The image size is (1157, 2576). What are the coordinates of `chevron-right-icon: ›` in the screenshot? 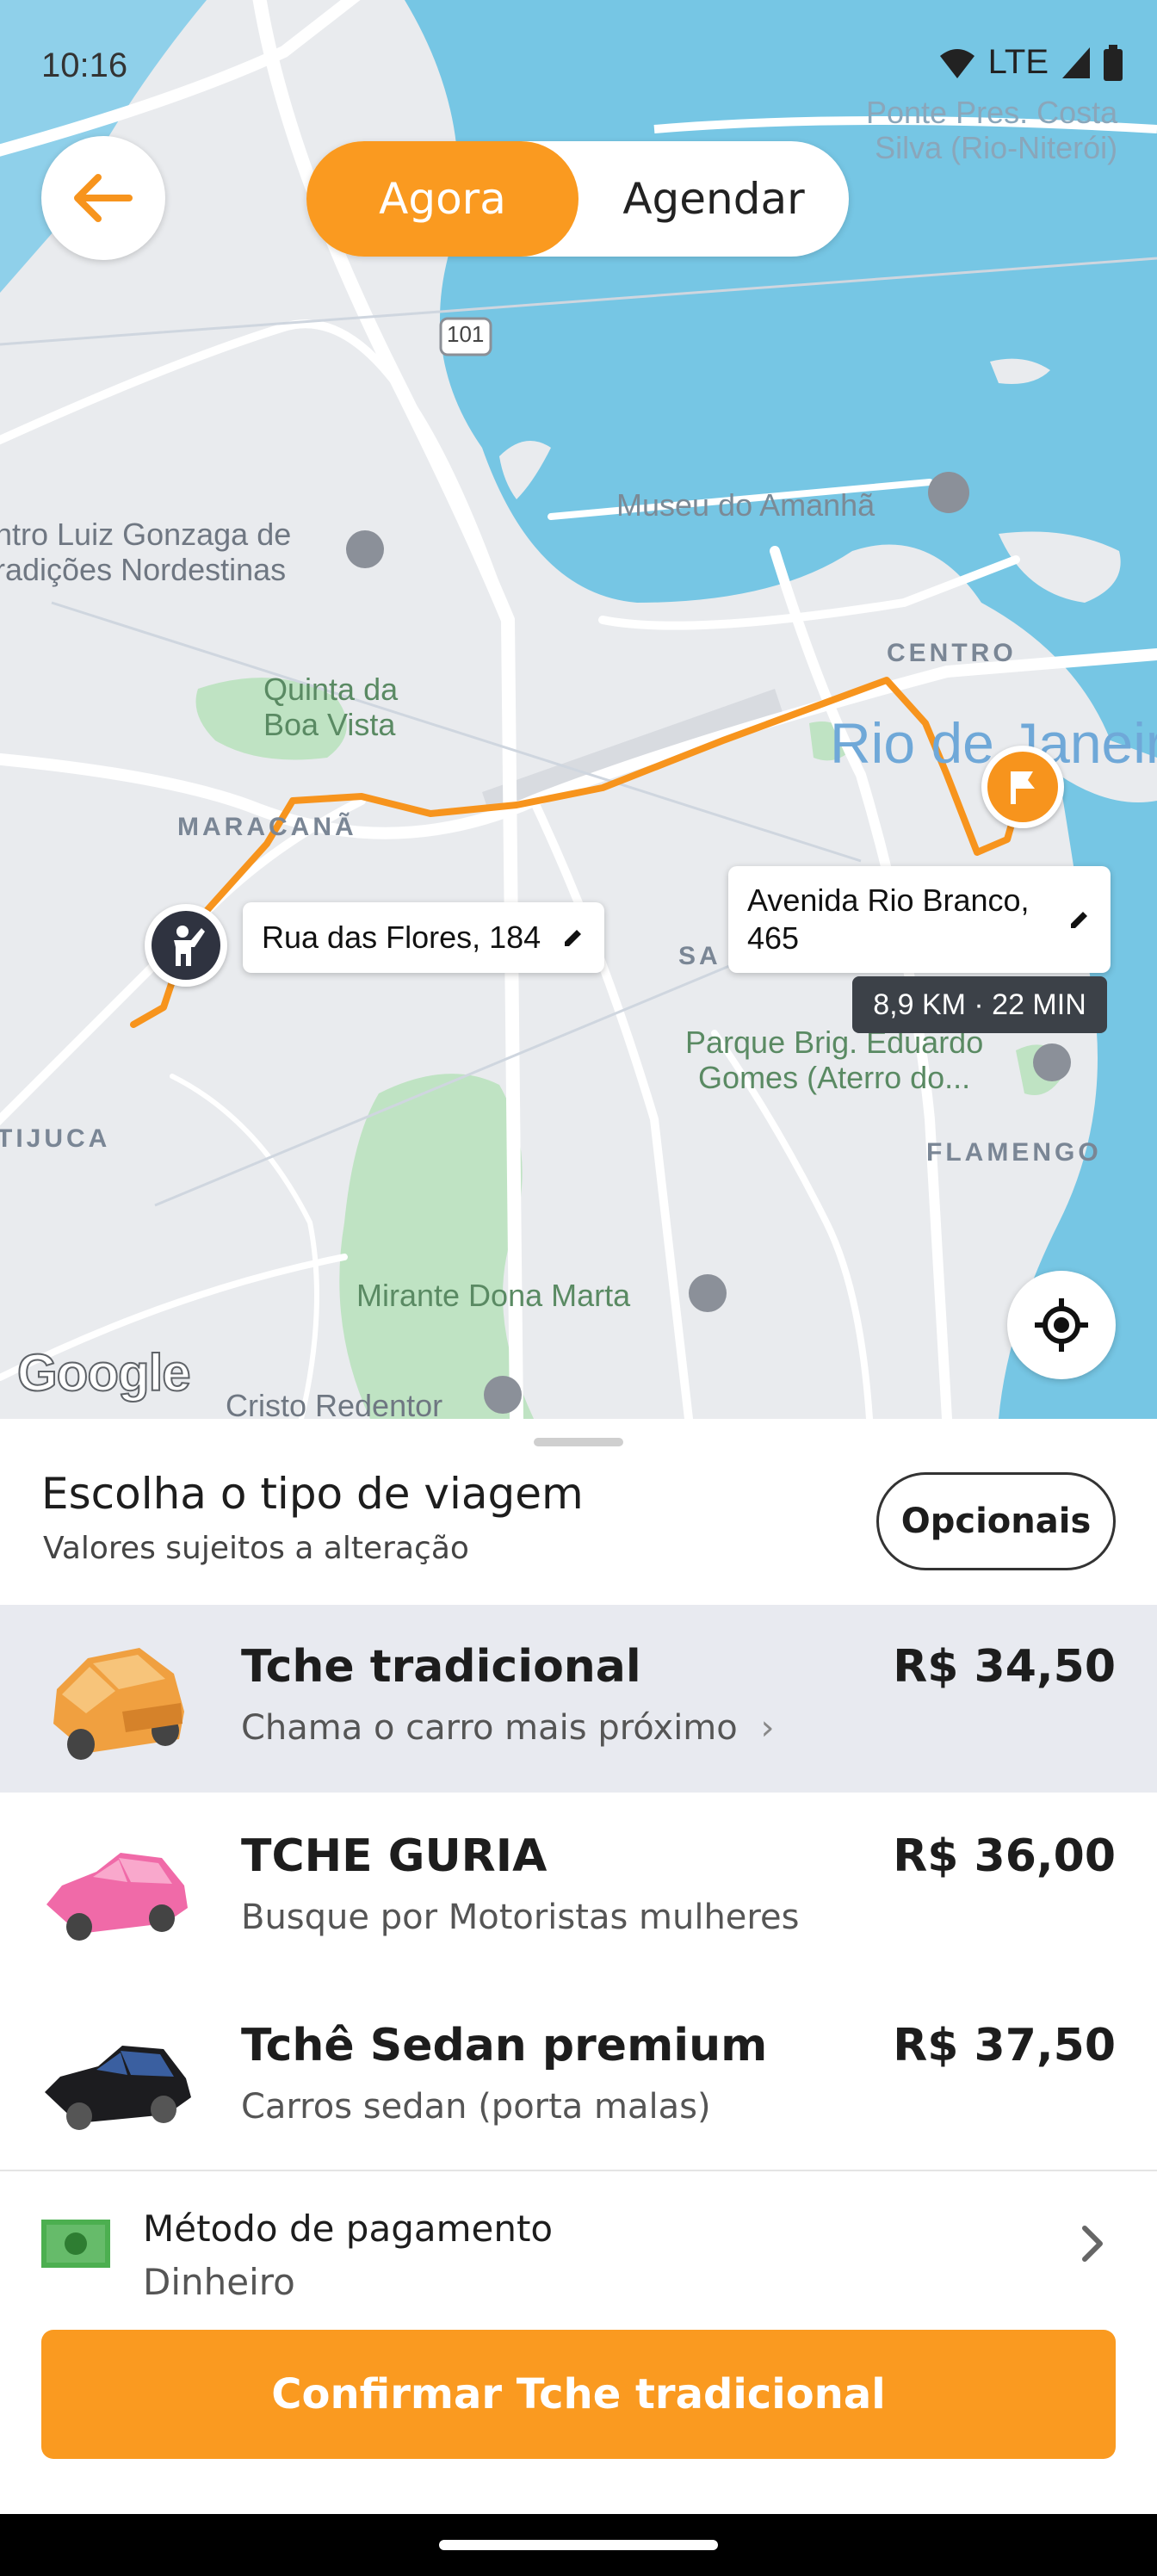 It's located at (767, 1728).